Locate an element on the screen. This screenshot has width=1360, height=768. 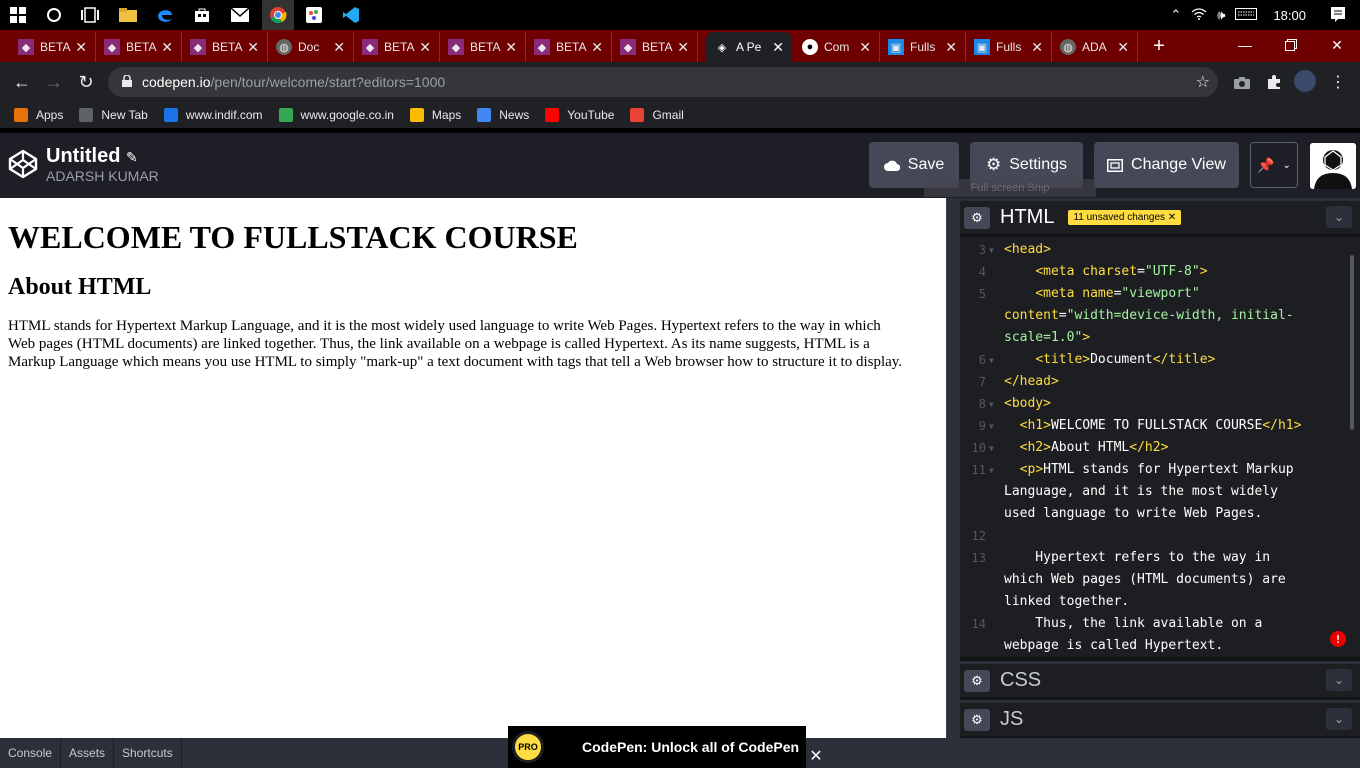
bookmark-label: Gmail is located at coordinates (668, 115).